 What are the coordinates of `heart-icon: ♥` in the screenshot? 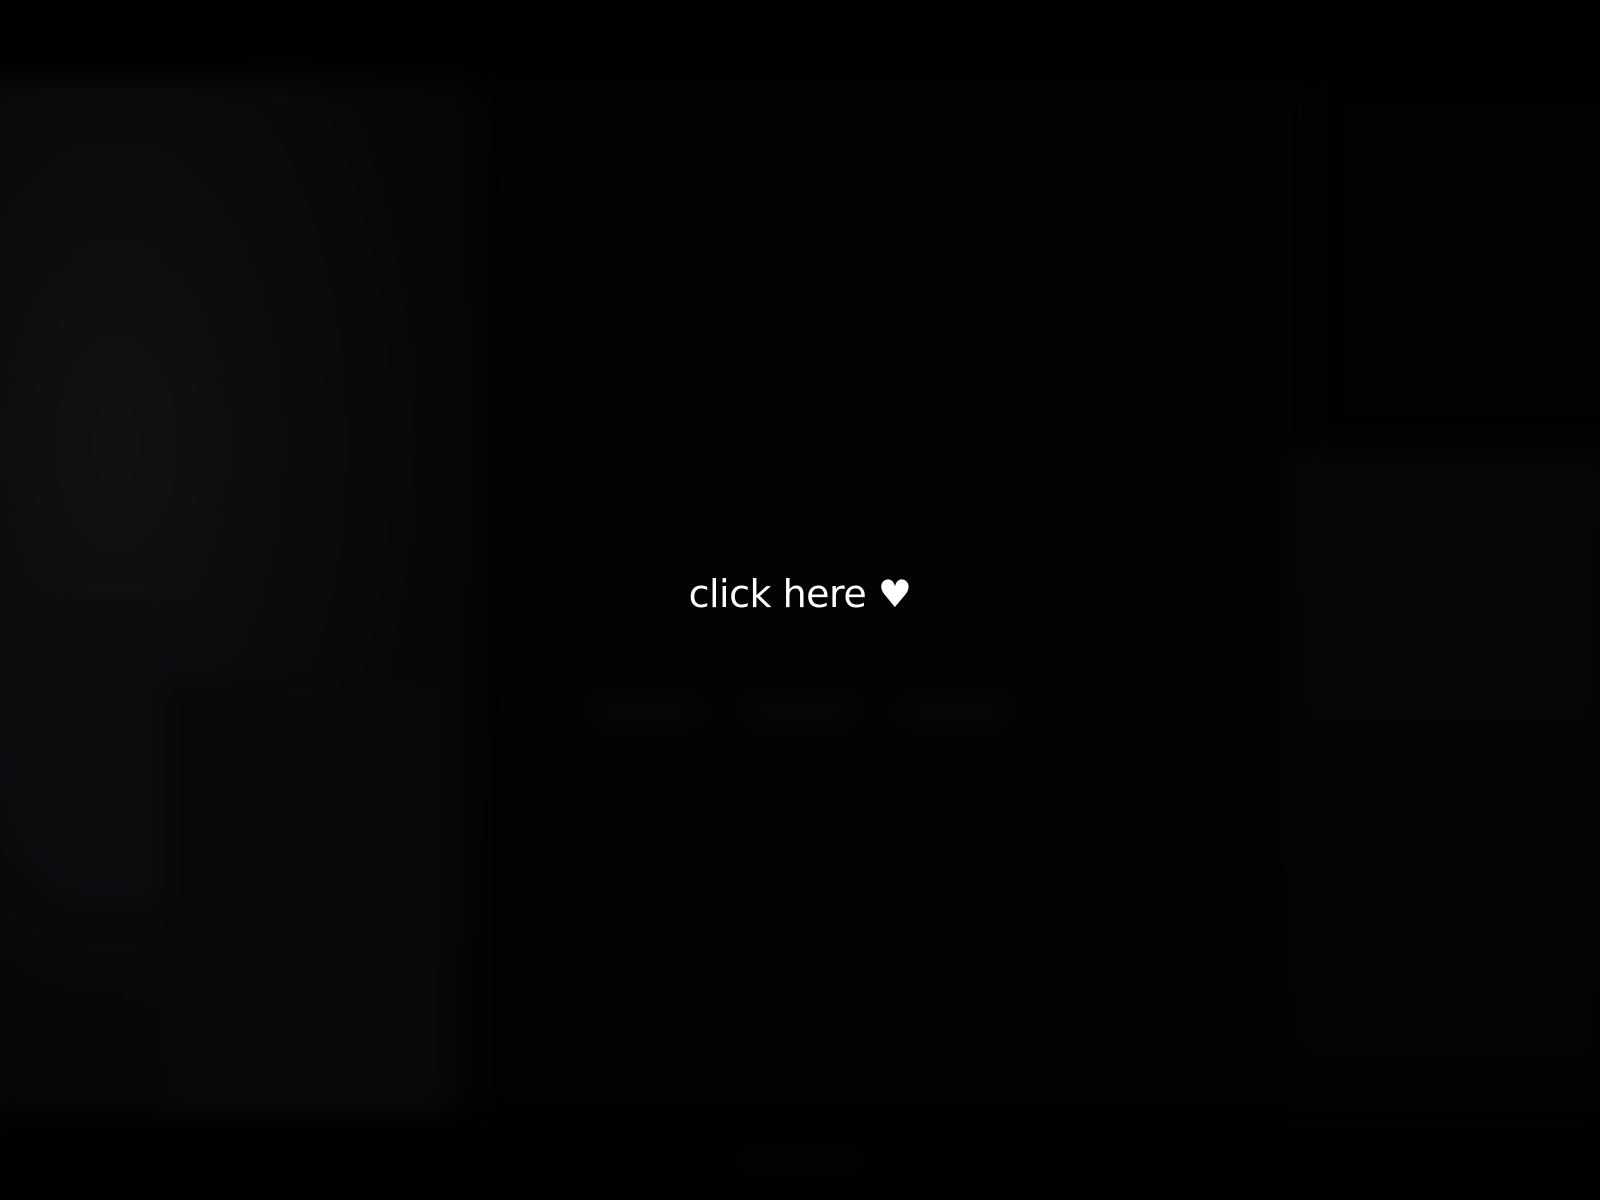 It's located at (894, 594).